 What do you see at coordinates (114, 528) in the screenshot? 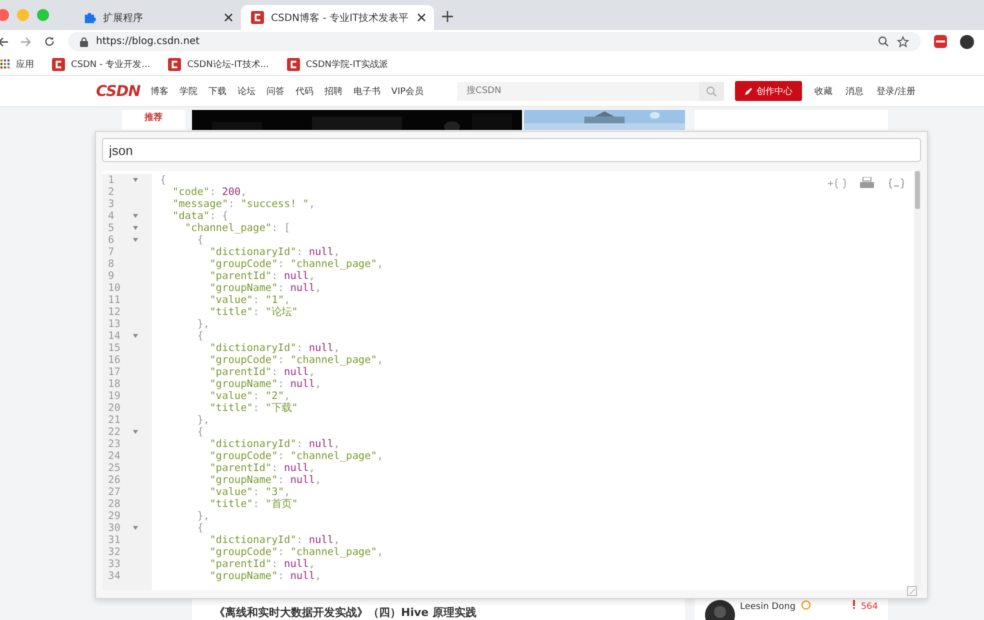
I see `line-number: 30` at bounding box center [114, 528].